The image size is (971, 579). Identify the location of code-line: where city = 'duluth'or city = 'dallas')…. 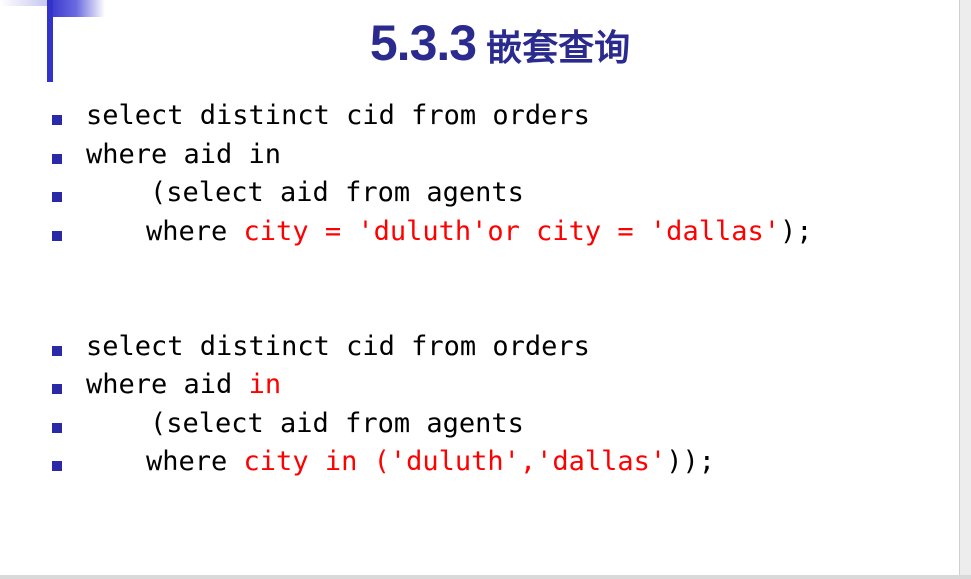
(479, 231).